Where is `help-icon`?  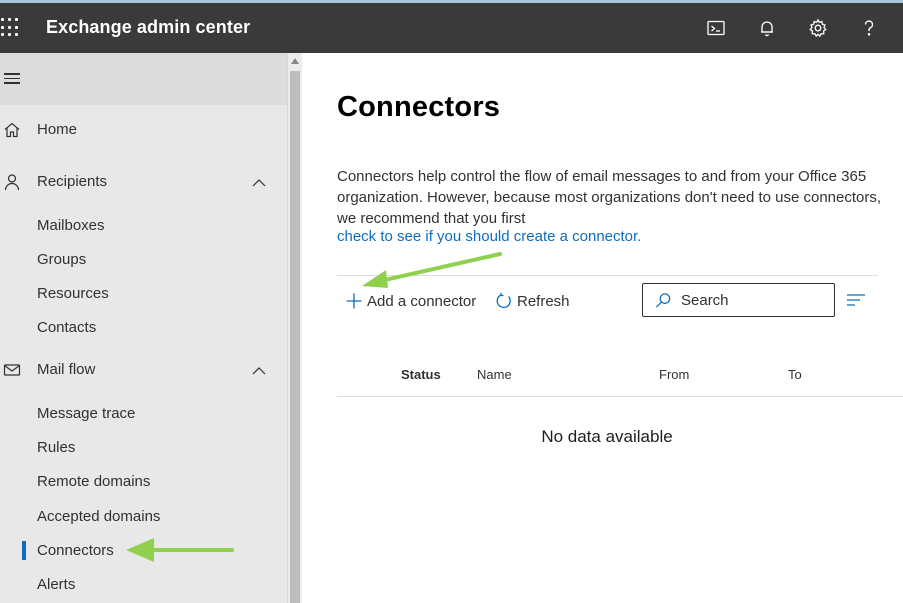 help-icon is located at coordinates (869, 28).